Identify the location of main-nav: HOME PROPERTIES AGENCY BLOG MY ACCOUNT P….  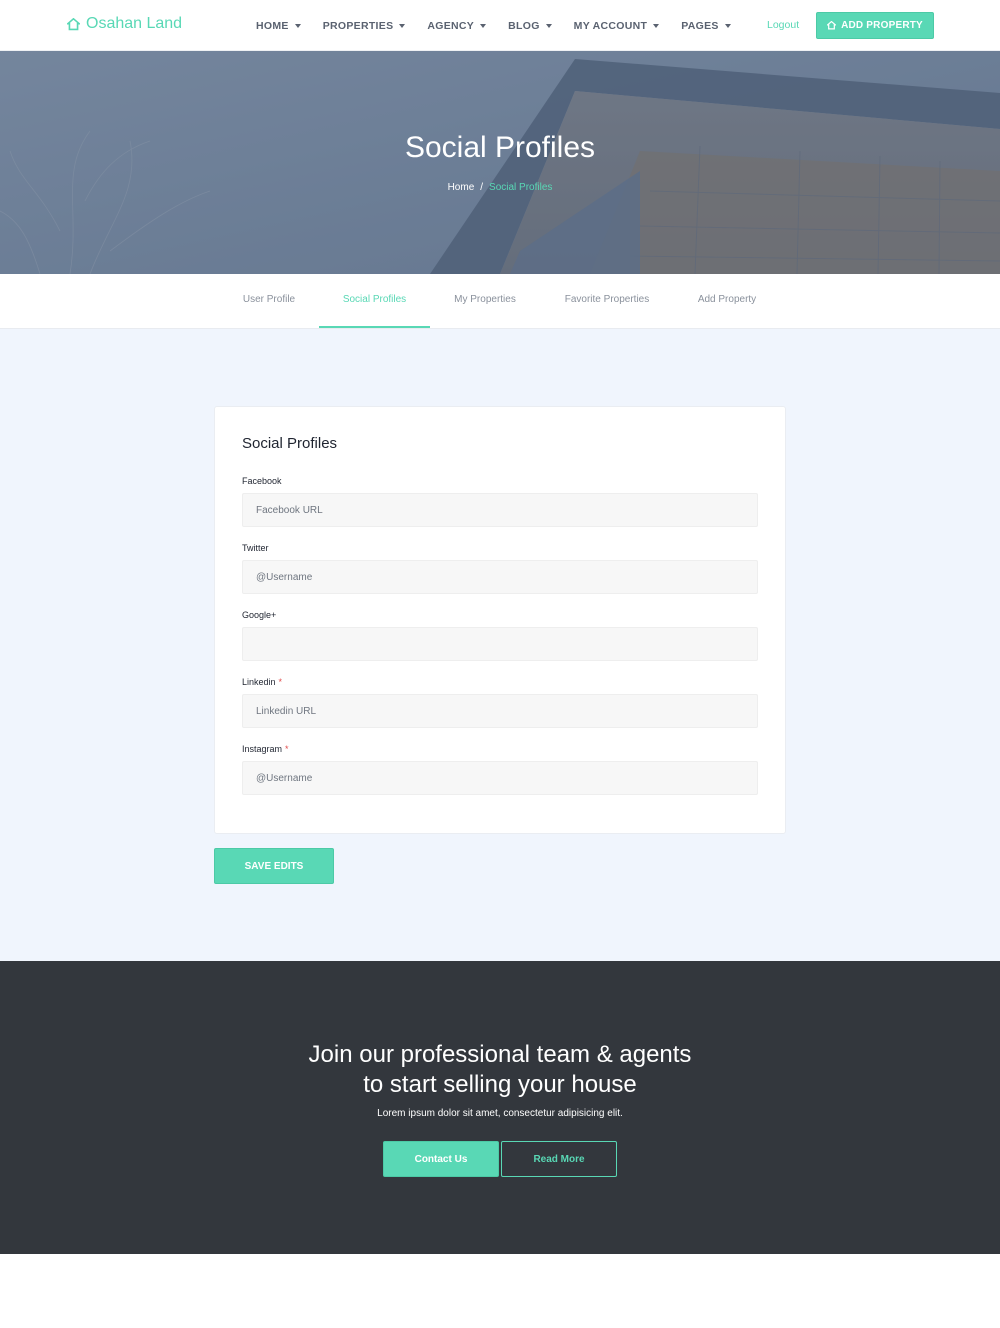
(504, 25).